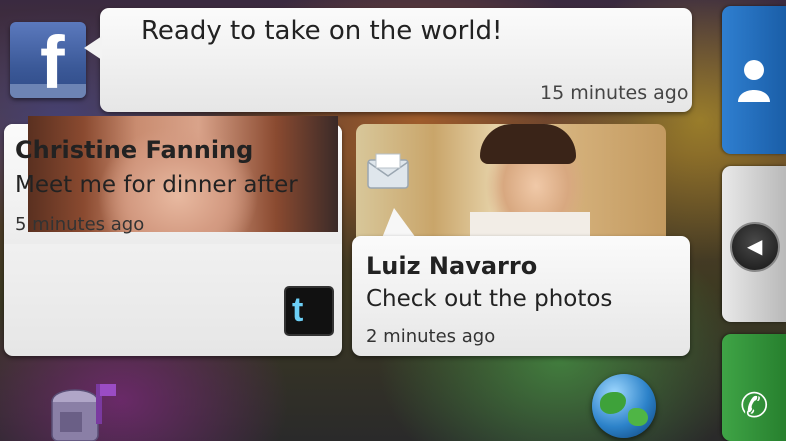 The height and width of the screenshot is (441, 786). What do you see at coordinates (489, 299) in the screenshot?
I see `luiz-message: Check out the photos` at bounding box center [489, 299].